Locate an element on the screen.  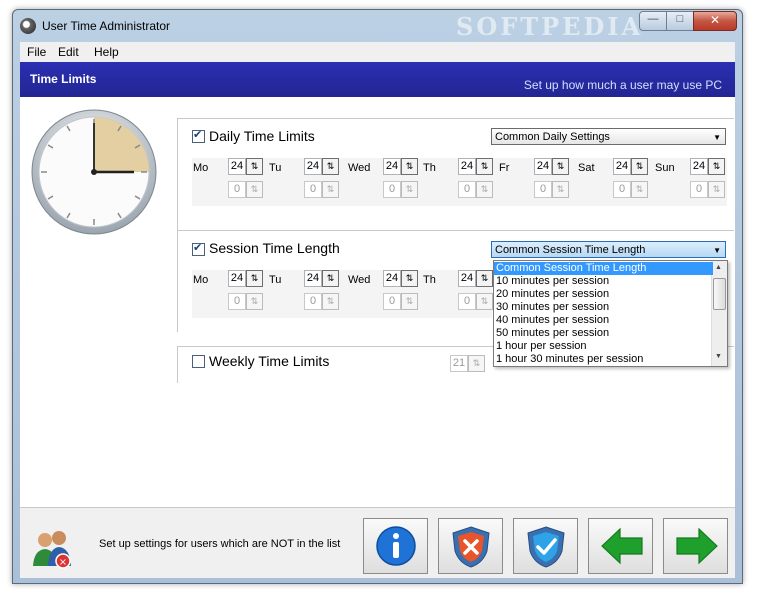
dropdown-option: 50 minutes per session is located at coordinates (603, 333).